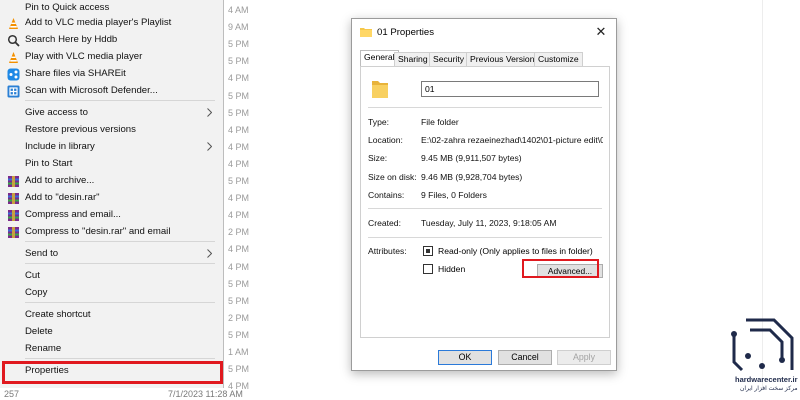  I want to click on ok-button: OK, so click(465, 357).